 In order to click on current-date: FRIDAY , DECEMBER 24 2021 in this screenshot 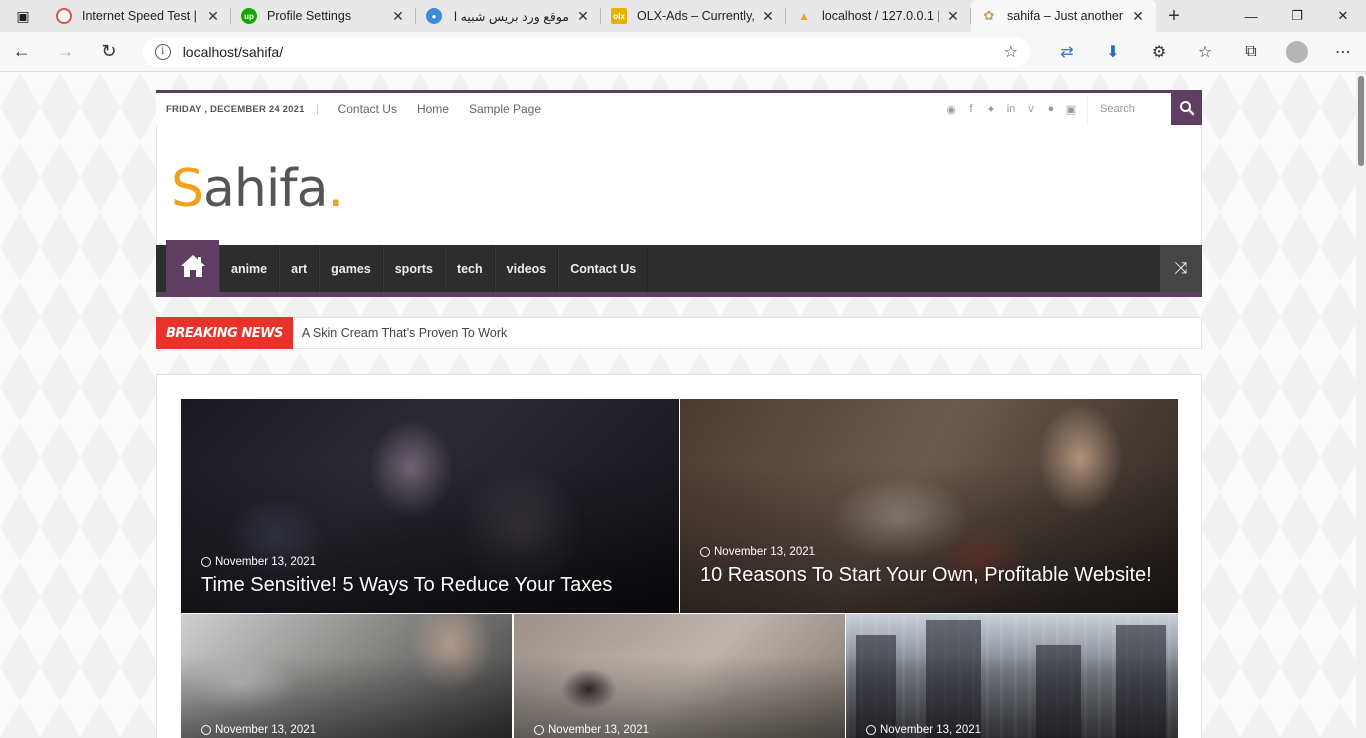, I will do `click(242, 109)`.